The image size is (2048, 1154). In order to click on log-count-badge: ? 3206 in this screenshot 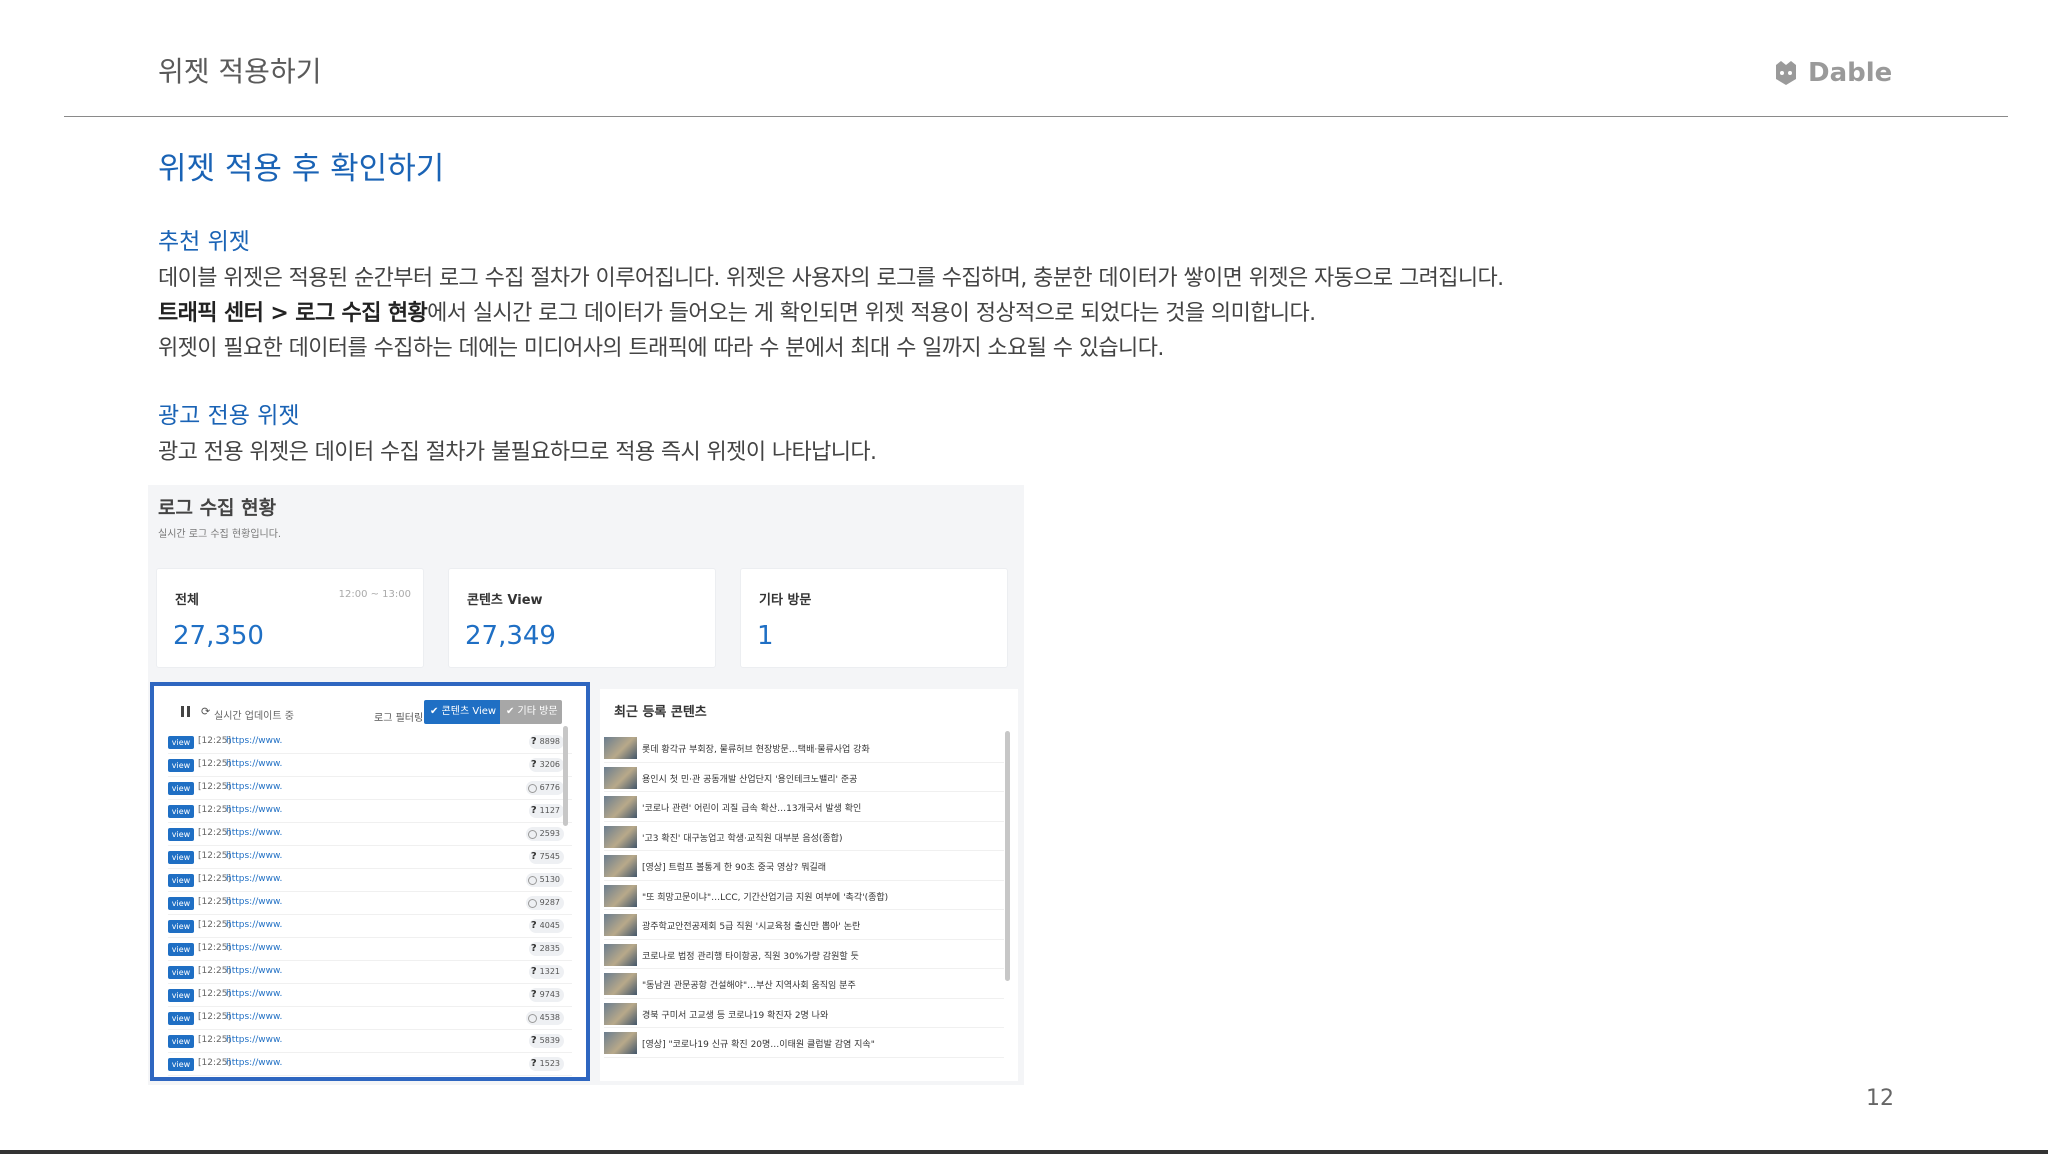, I will do `click(546, 765)`.